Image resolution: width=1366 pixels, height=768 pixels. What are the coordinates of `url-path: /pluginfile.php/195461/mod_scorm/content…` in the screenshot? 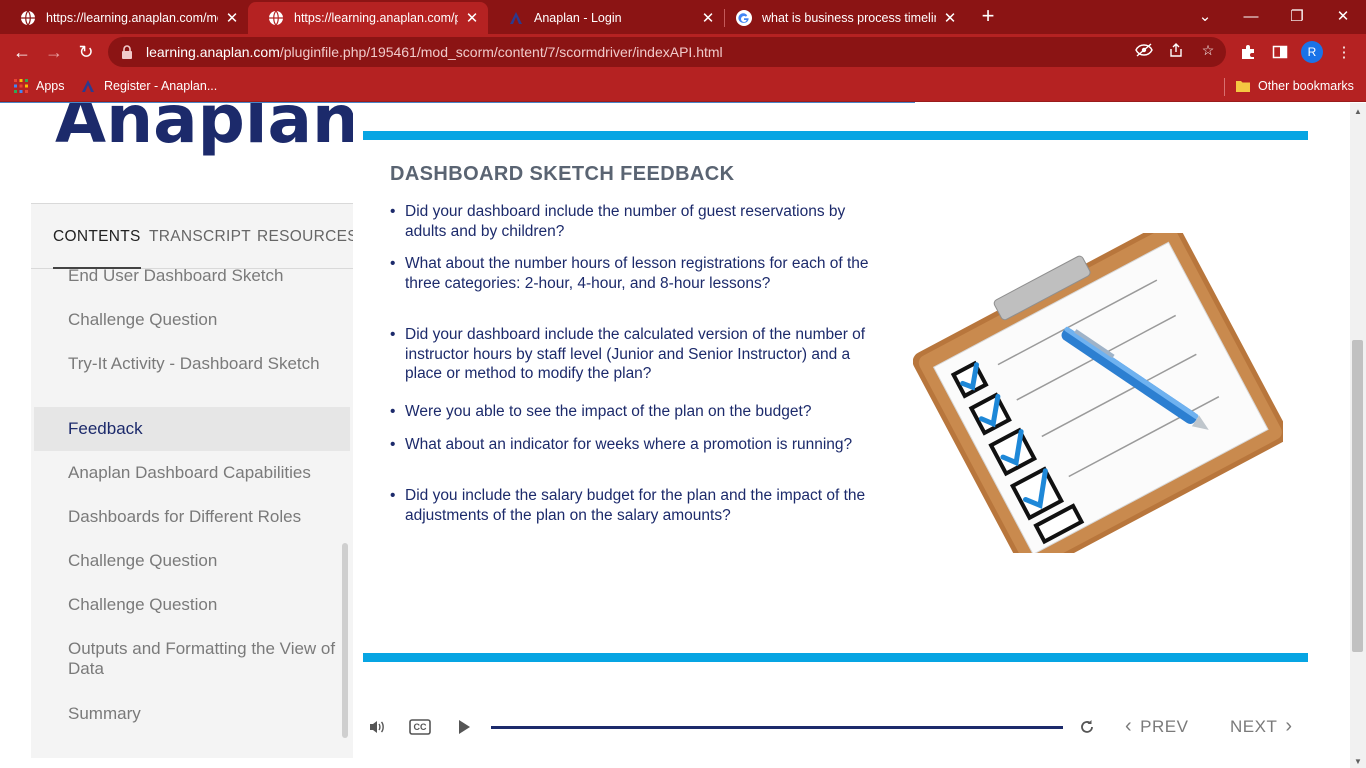 It's located at (501, 52).